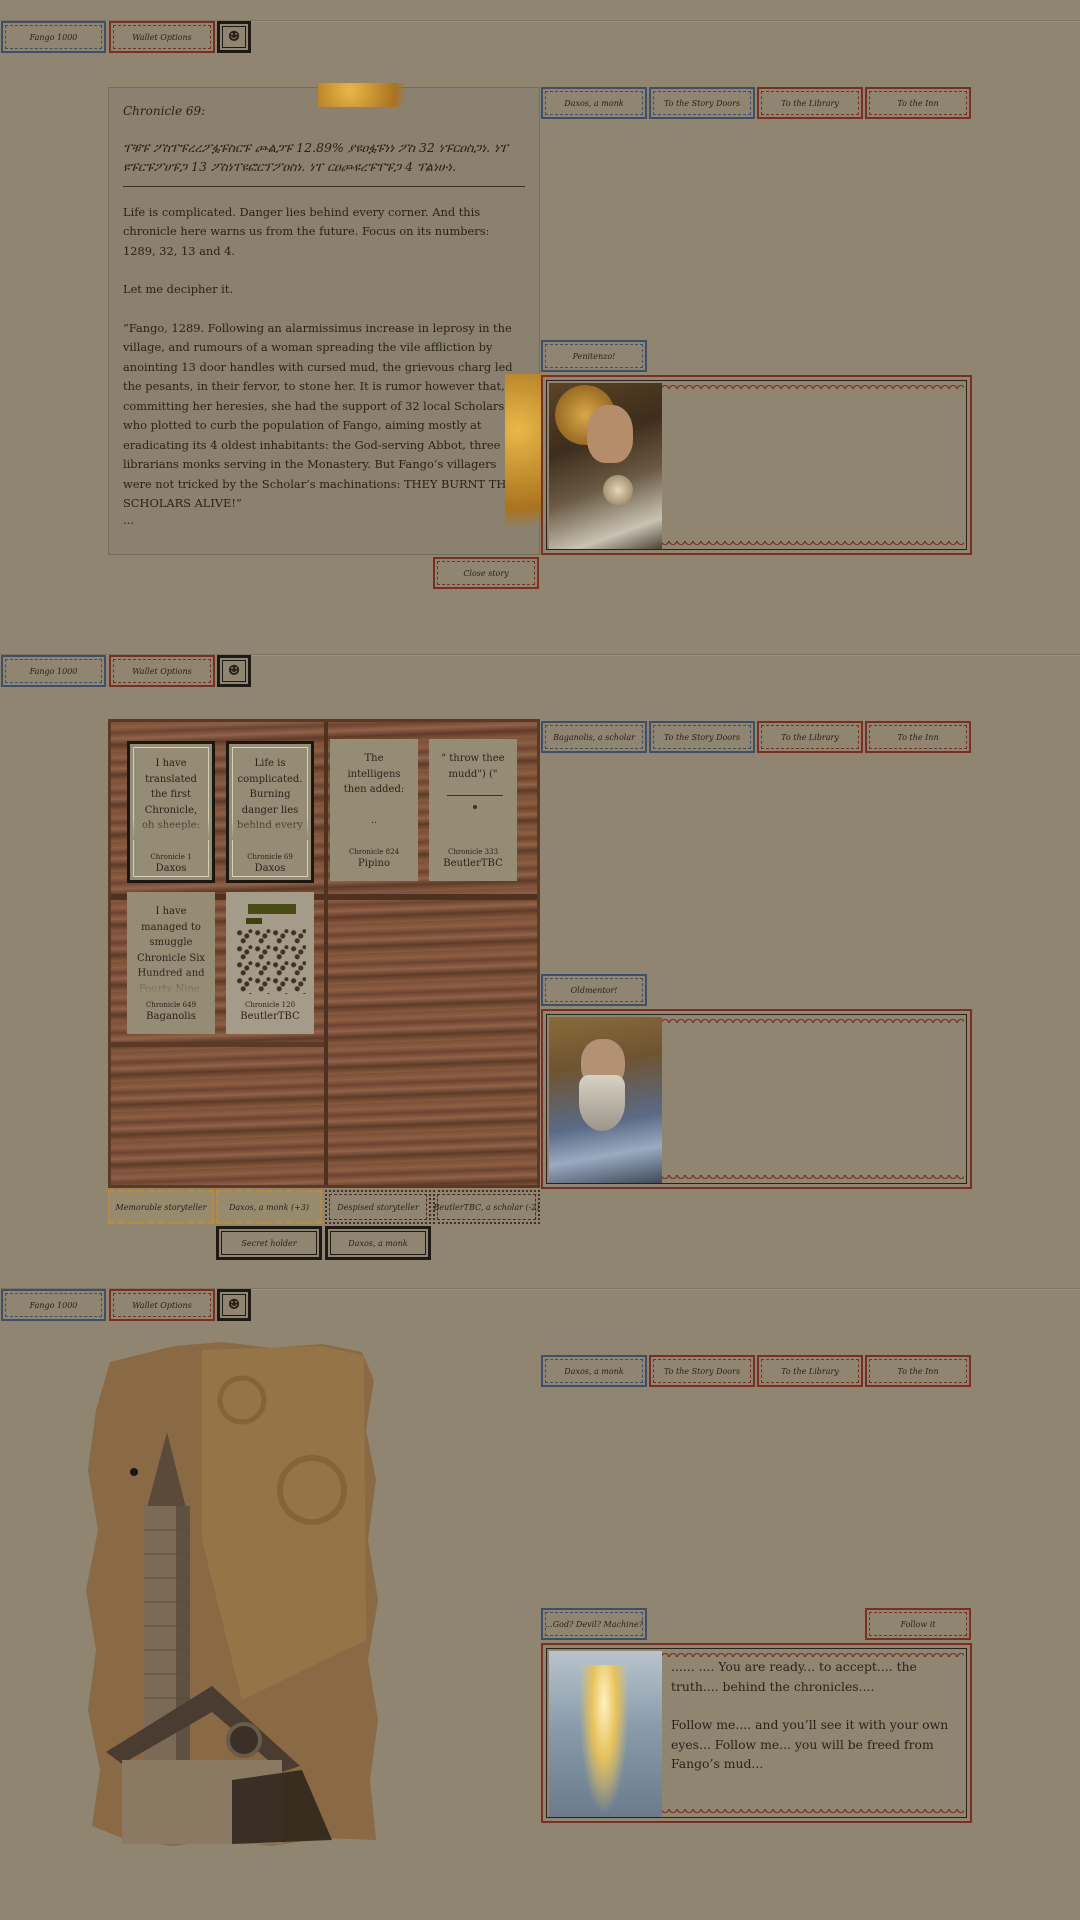 Image resolution: width=1080 pixels, height=1920 pixels. What do you see at coordinates (269, 1207) in the screenshot?
I see `memorable-storyteller-name: Daxos, a monk (+3)` at bounding box center [269, 1207].